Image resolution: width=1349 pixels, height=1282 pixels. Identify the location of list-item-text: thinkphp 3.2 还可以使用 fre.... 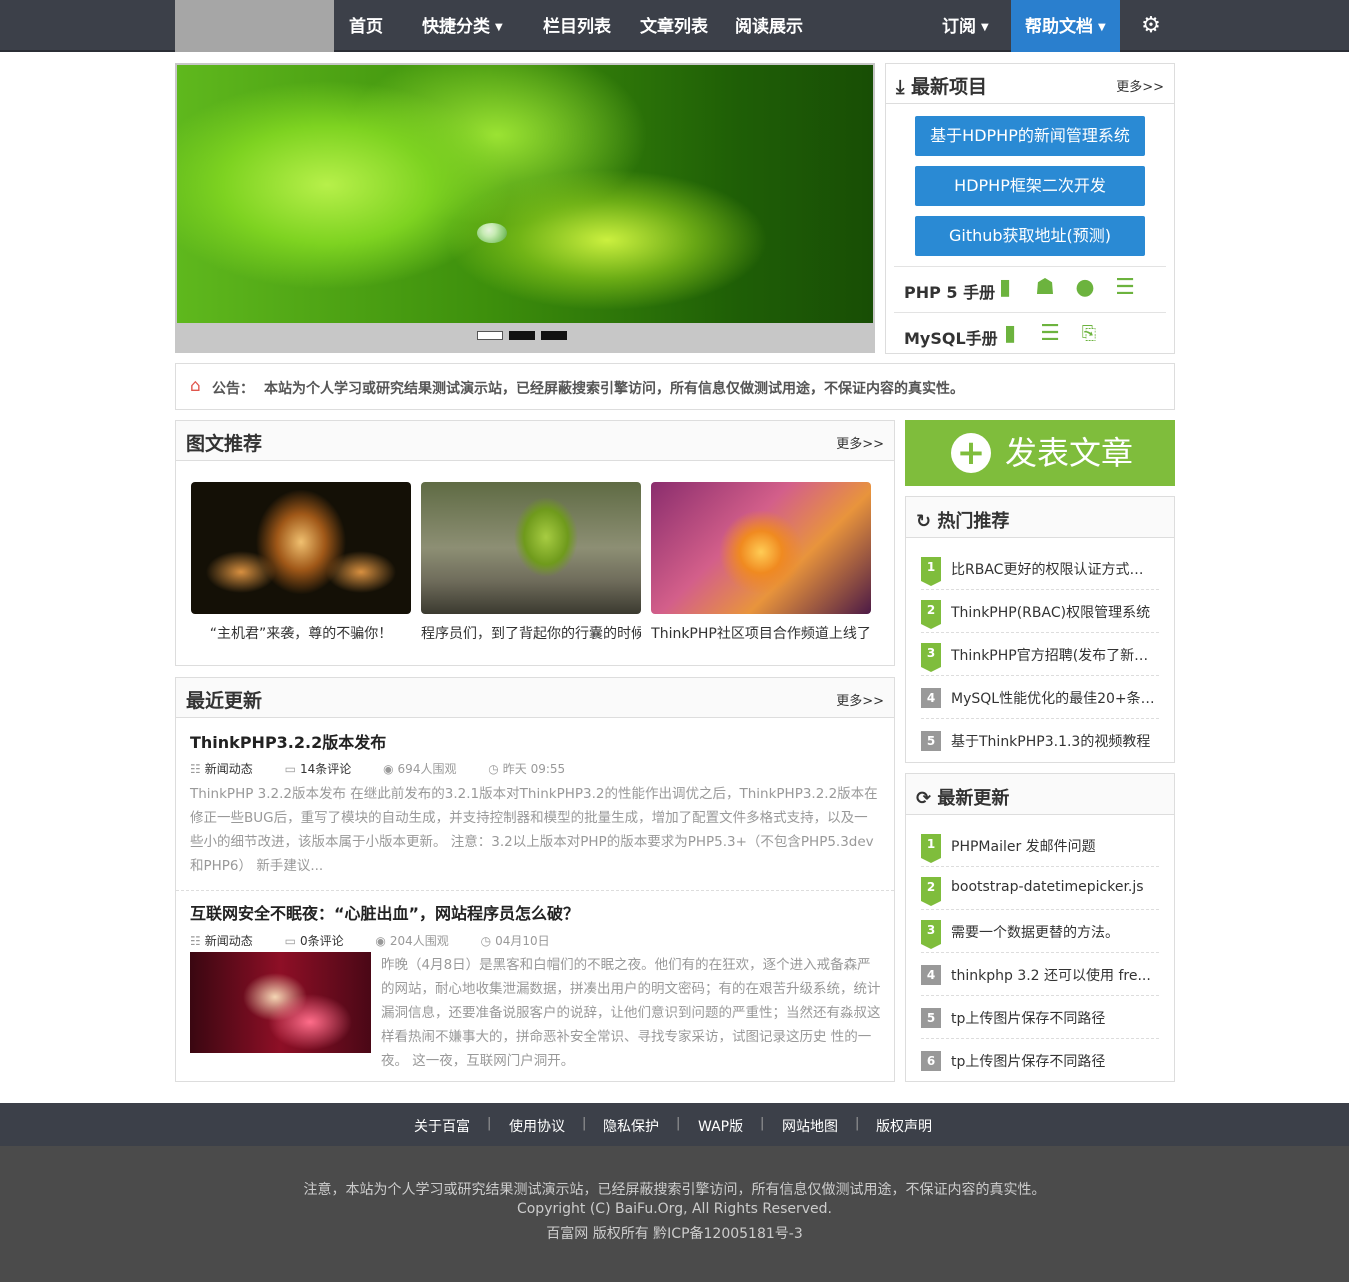
(1054, 975).